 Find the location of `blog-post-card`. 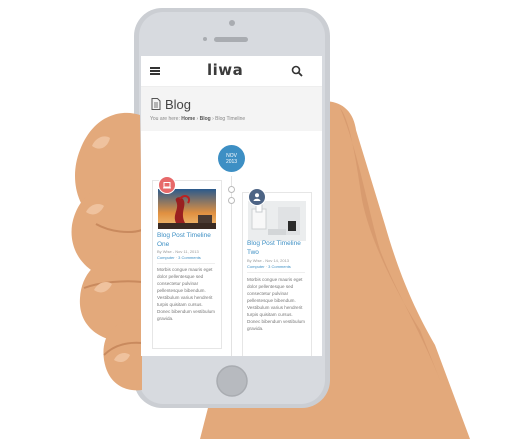

blog-post-card is located at coordinates (187, 264).